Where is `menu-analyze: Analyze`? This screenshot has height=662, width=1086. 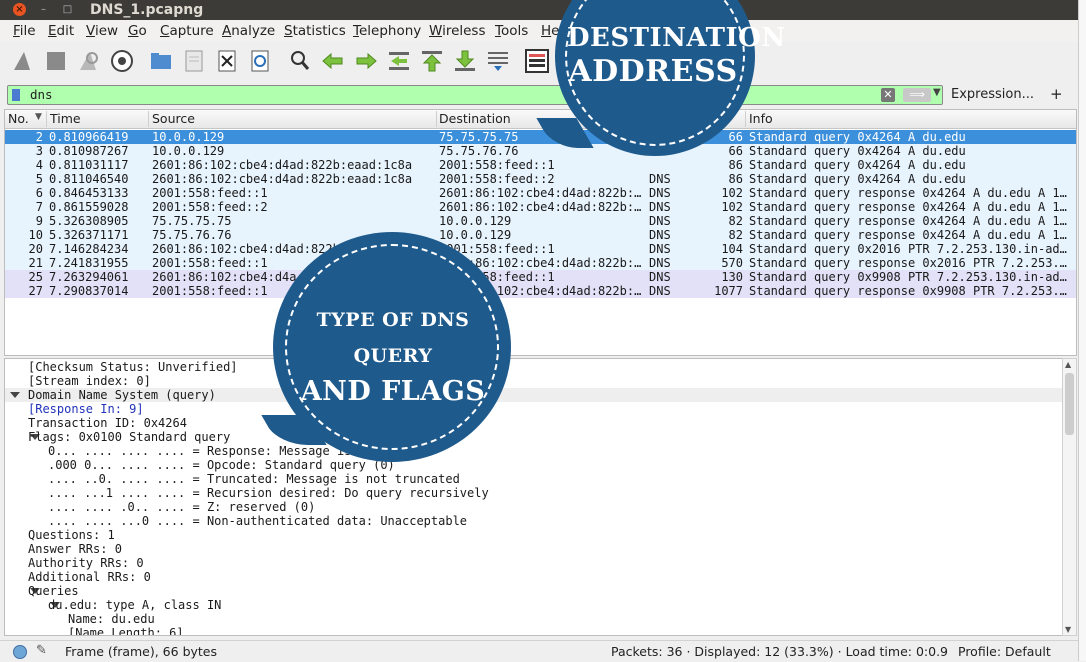
menu-analyze: Analyze is located at coordinates (248, 31).